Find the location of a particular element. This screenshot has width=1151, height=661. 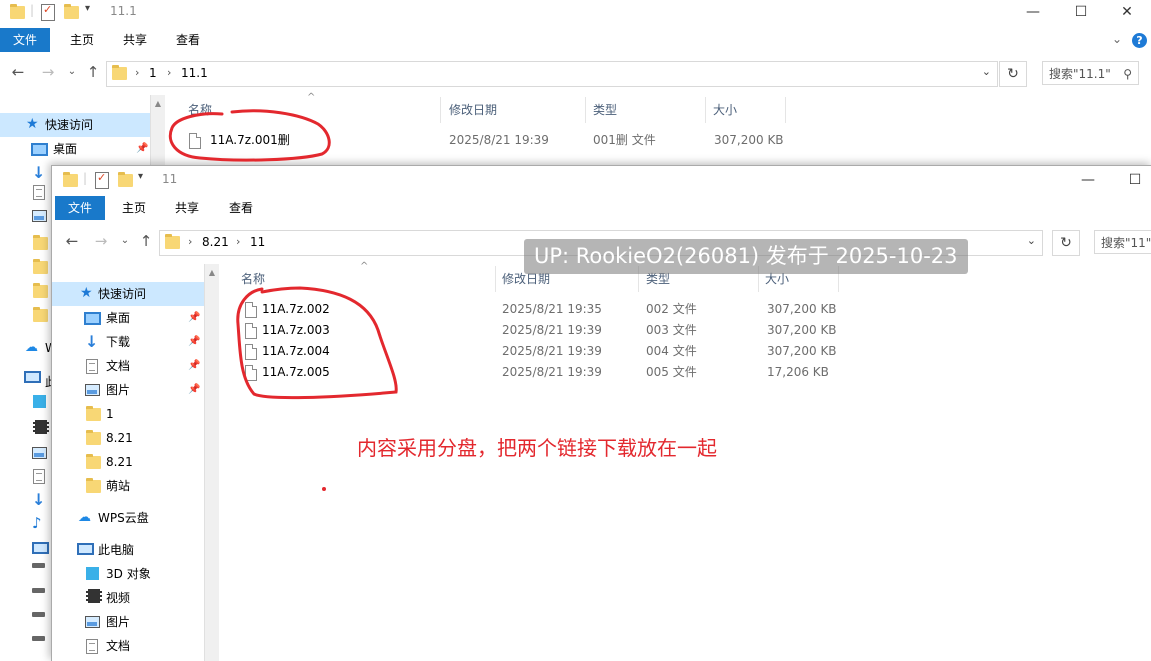

ink-annotations is located at coordinates (283, 254).